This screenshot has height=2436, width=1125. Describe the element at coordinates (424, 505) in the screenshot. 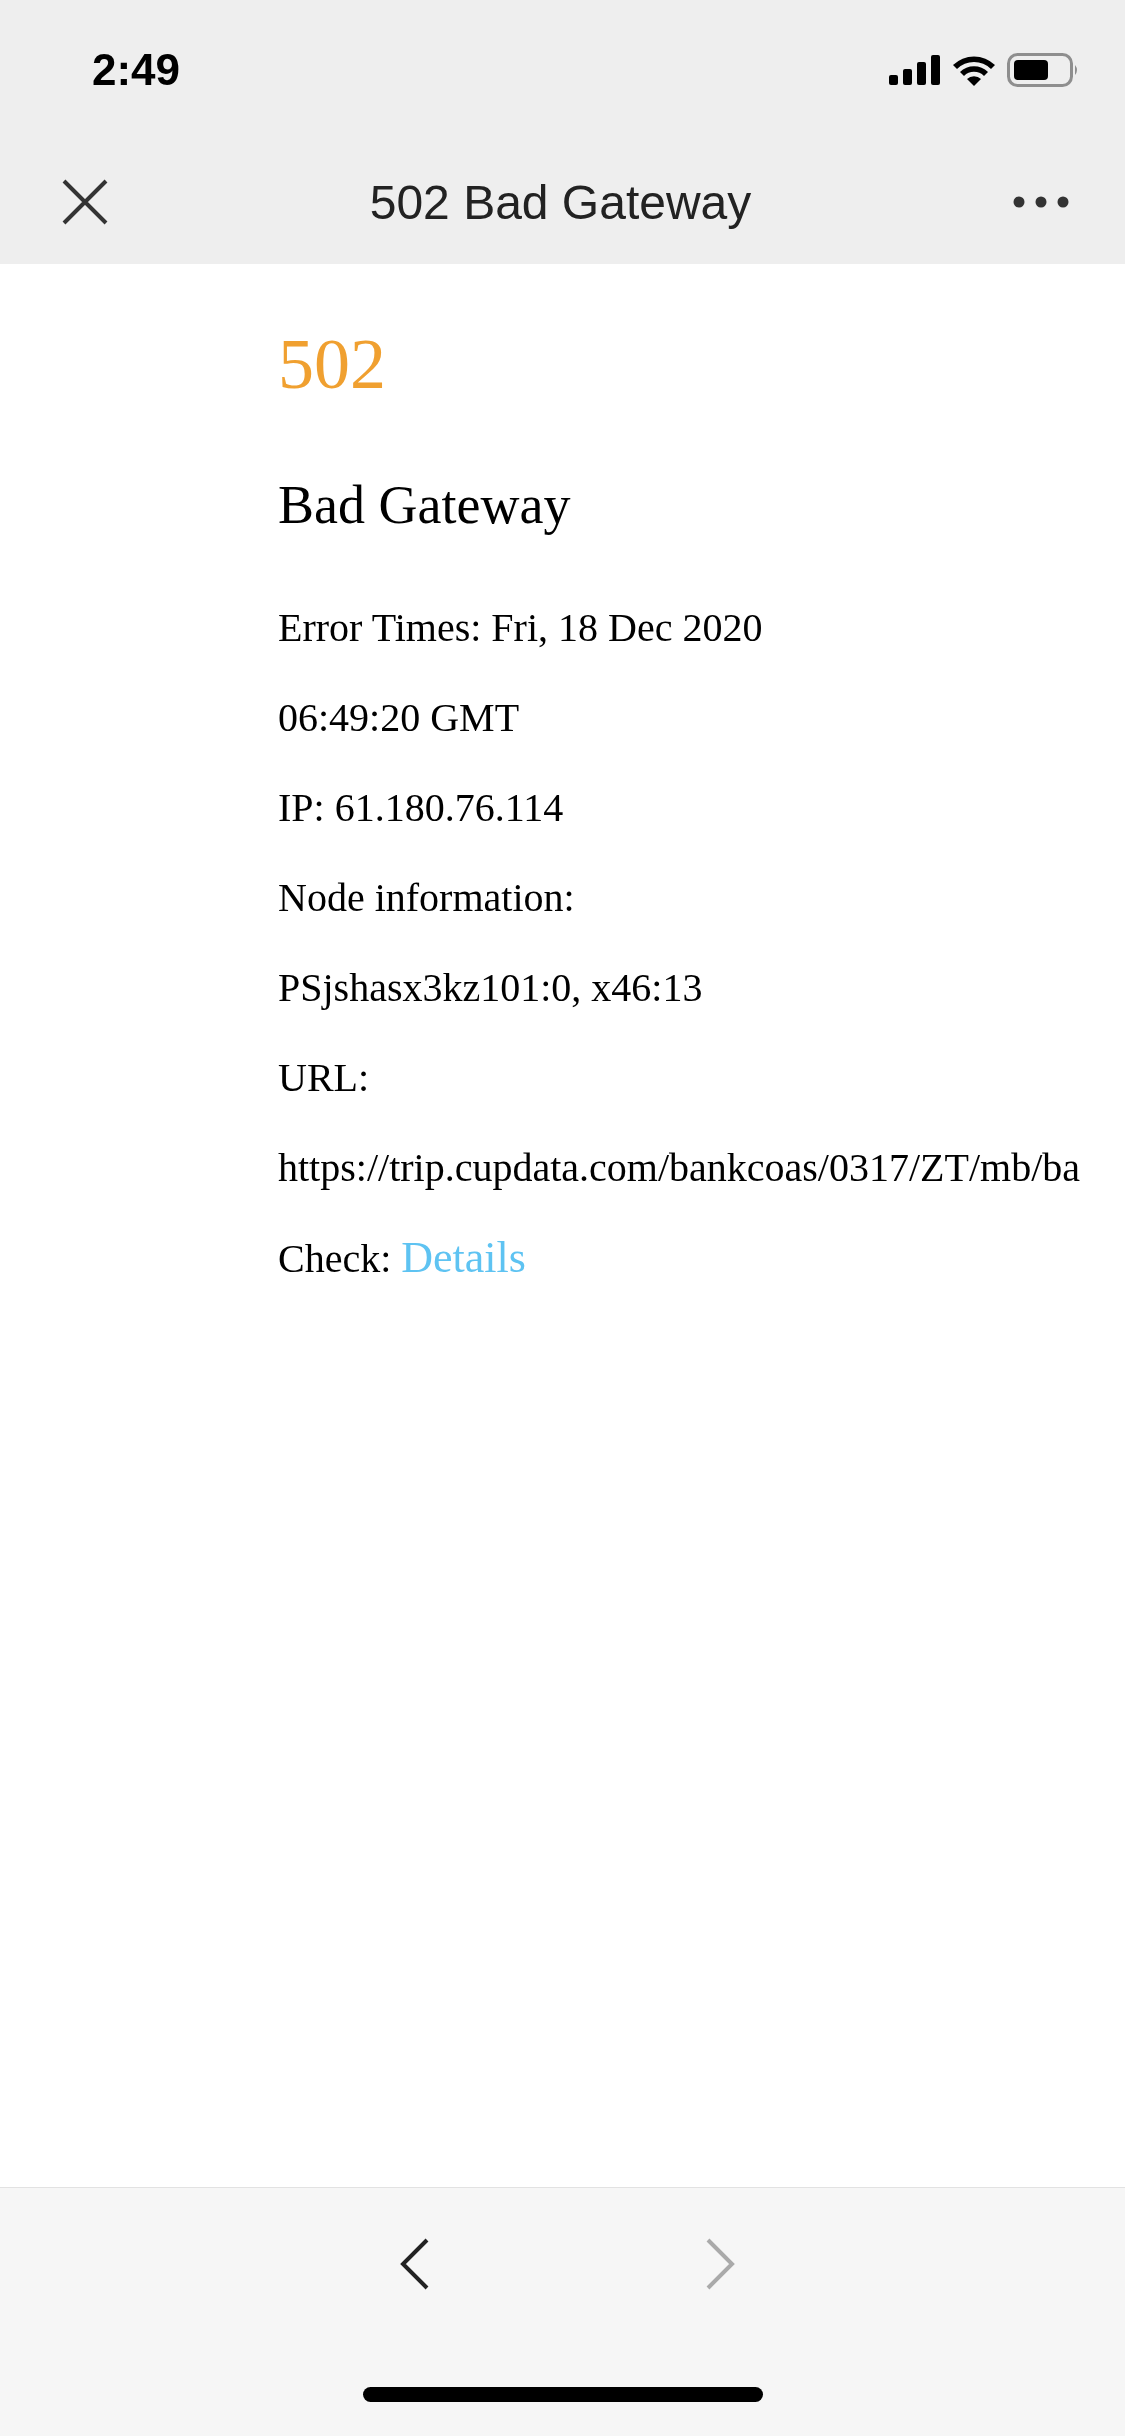

I see `error-heading: Bad Gateway` at that location.